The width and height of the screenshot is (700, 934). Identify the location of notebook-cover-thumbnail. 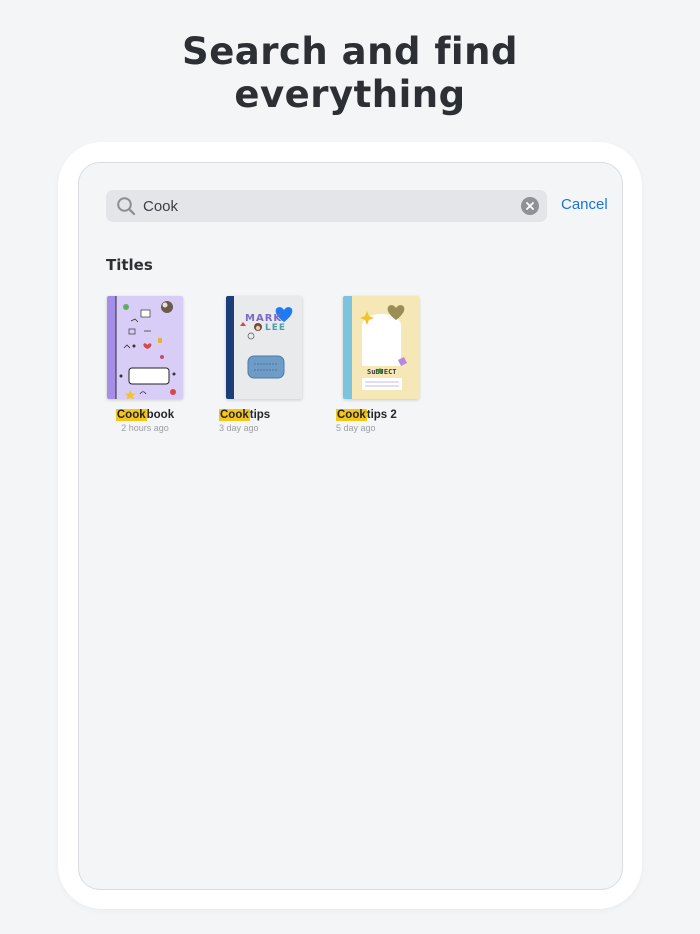
(145, 347).